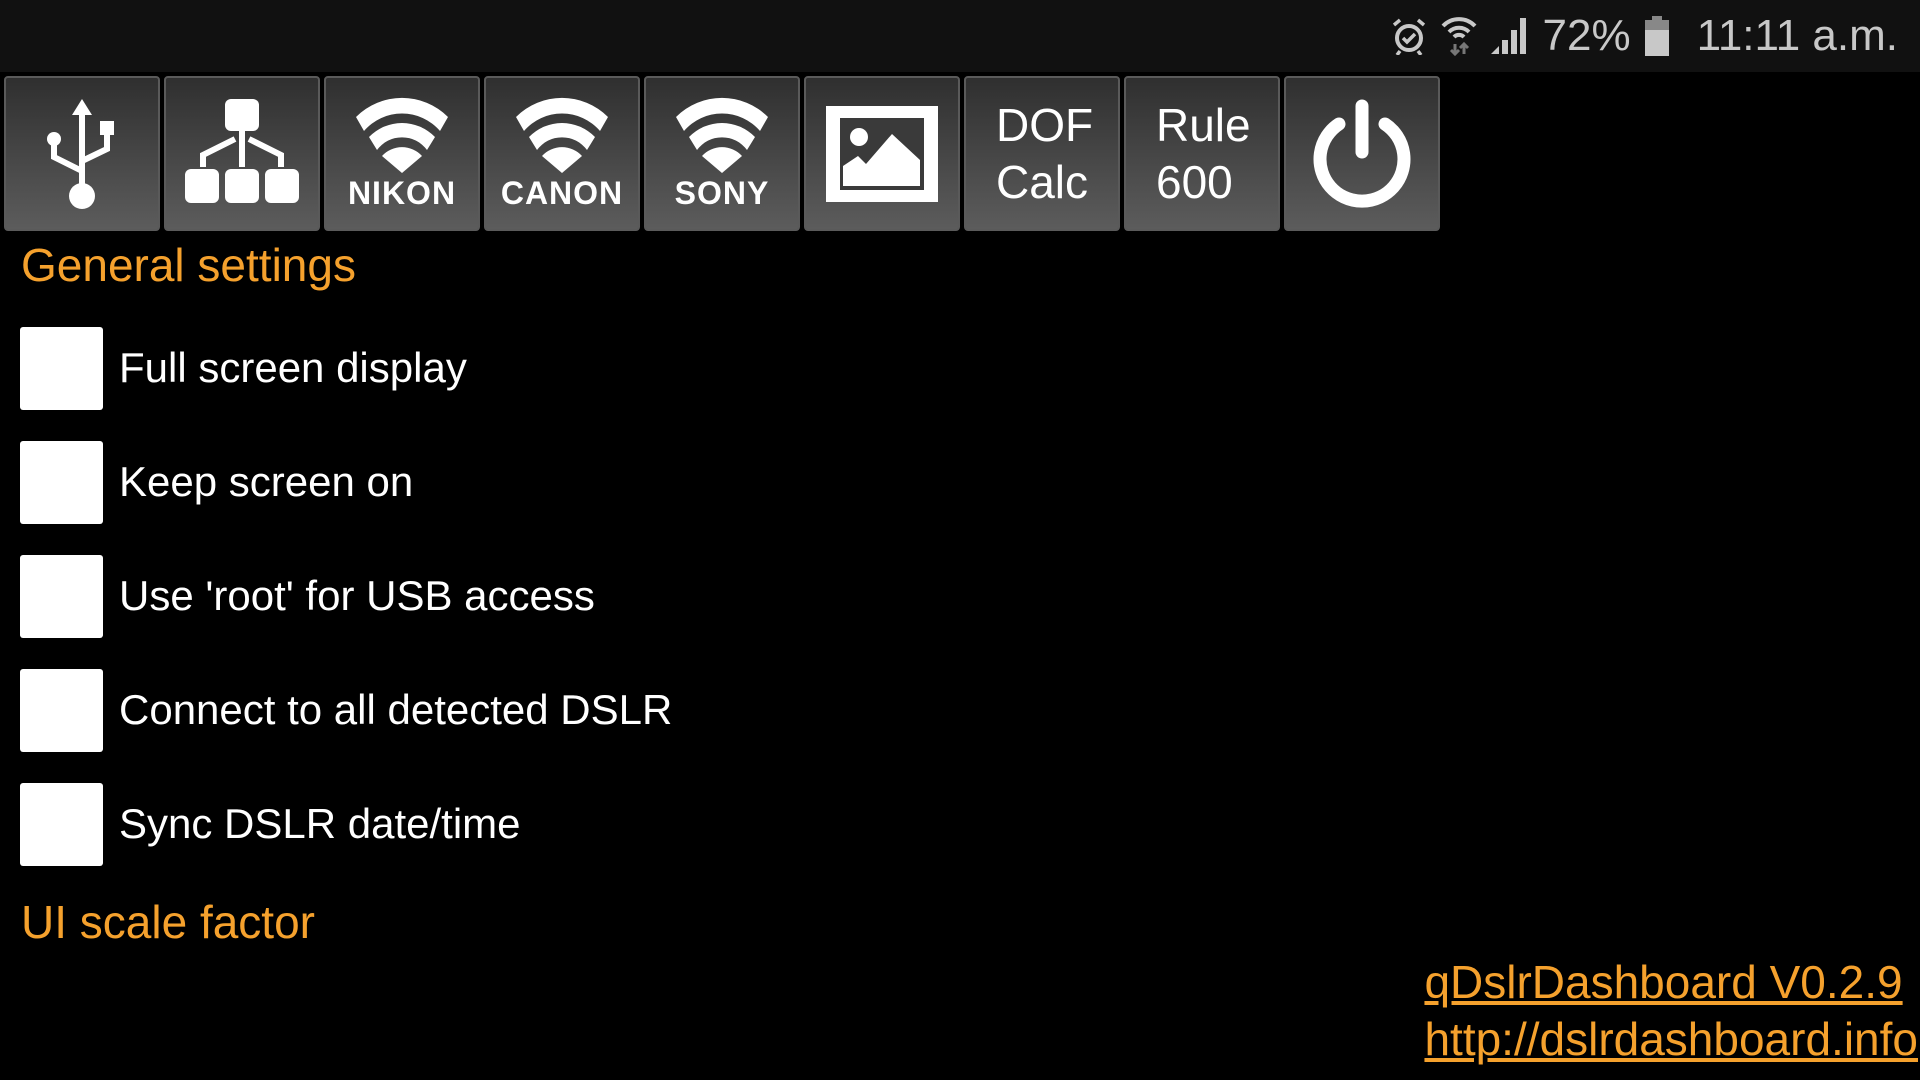 The image size is (1920, 1080). Describe the element at coordinates (1586, 35) in the screenshot. I see `battery-percent: 72%` at that location.